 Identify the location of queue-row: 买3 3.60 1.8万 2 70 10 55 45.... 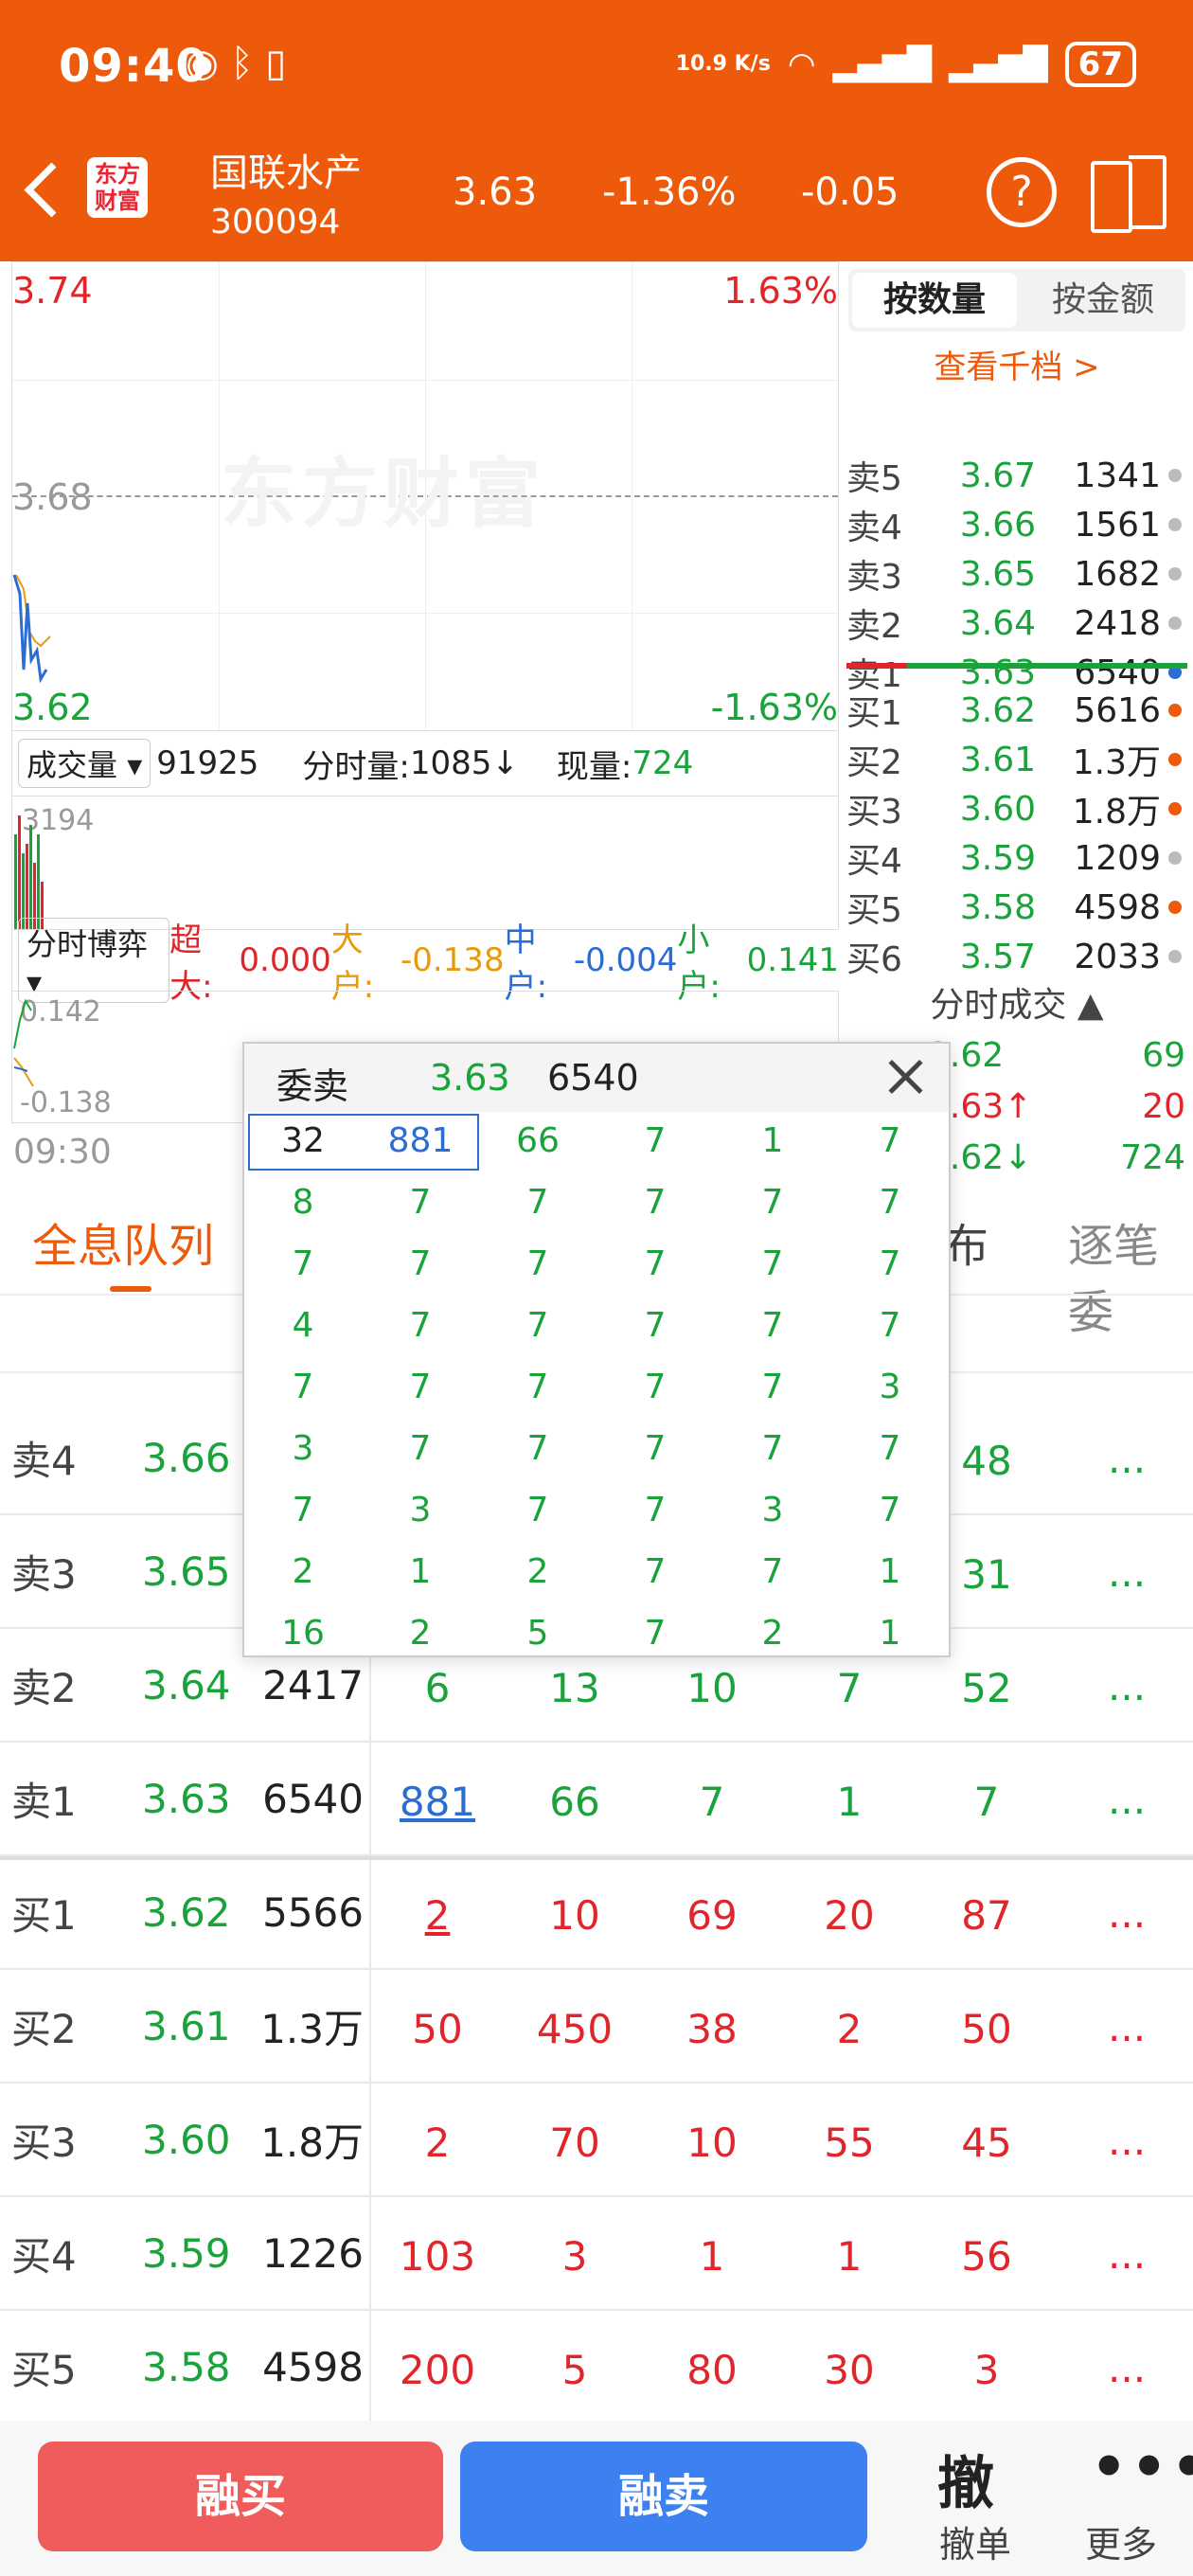
(596, 2140).